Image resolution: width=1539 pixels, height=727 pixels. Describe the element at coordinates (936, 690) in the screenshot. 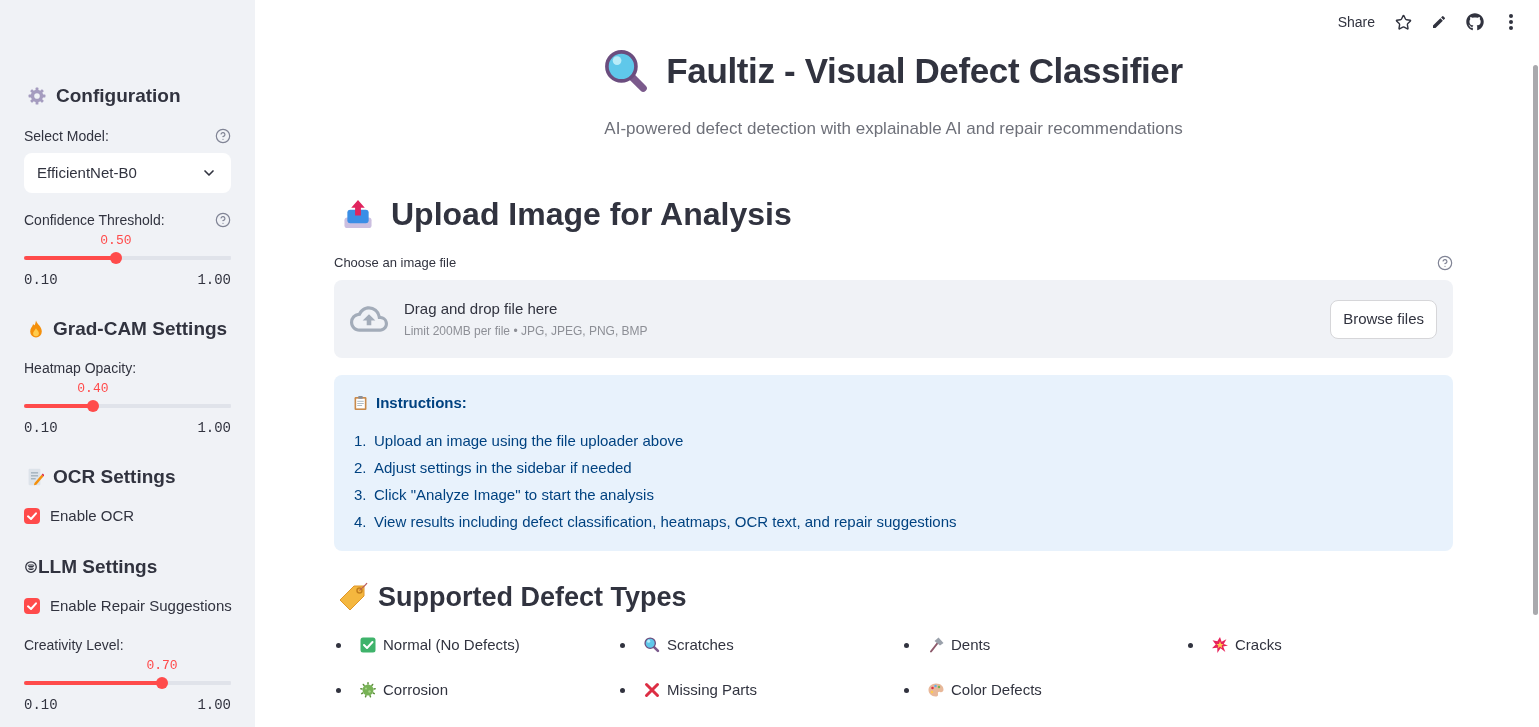

I see `palette-icon` at that location.